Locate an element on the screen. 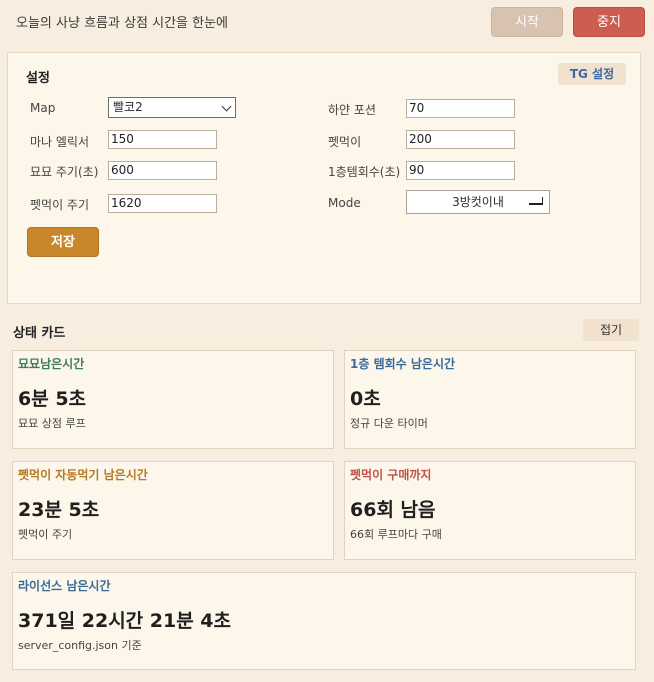 Image resolution: width=654 pixels, height=682 pixels. pet-food-cycle-label: 펫먹이 주기 is located at coordinates (60, 205).